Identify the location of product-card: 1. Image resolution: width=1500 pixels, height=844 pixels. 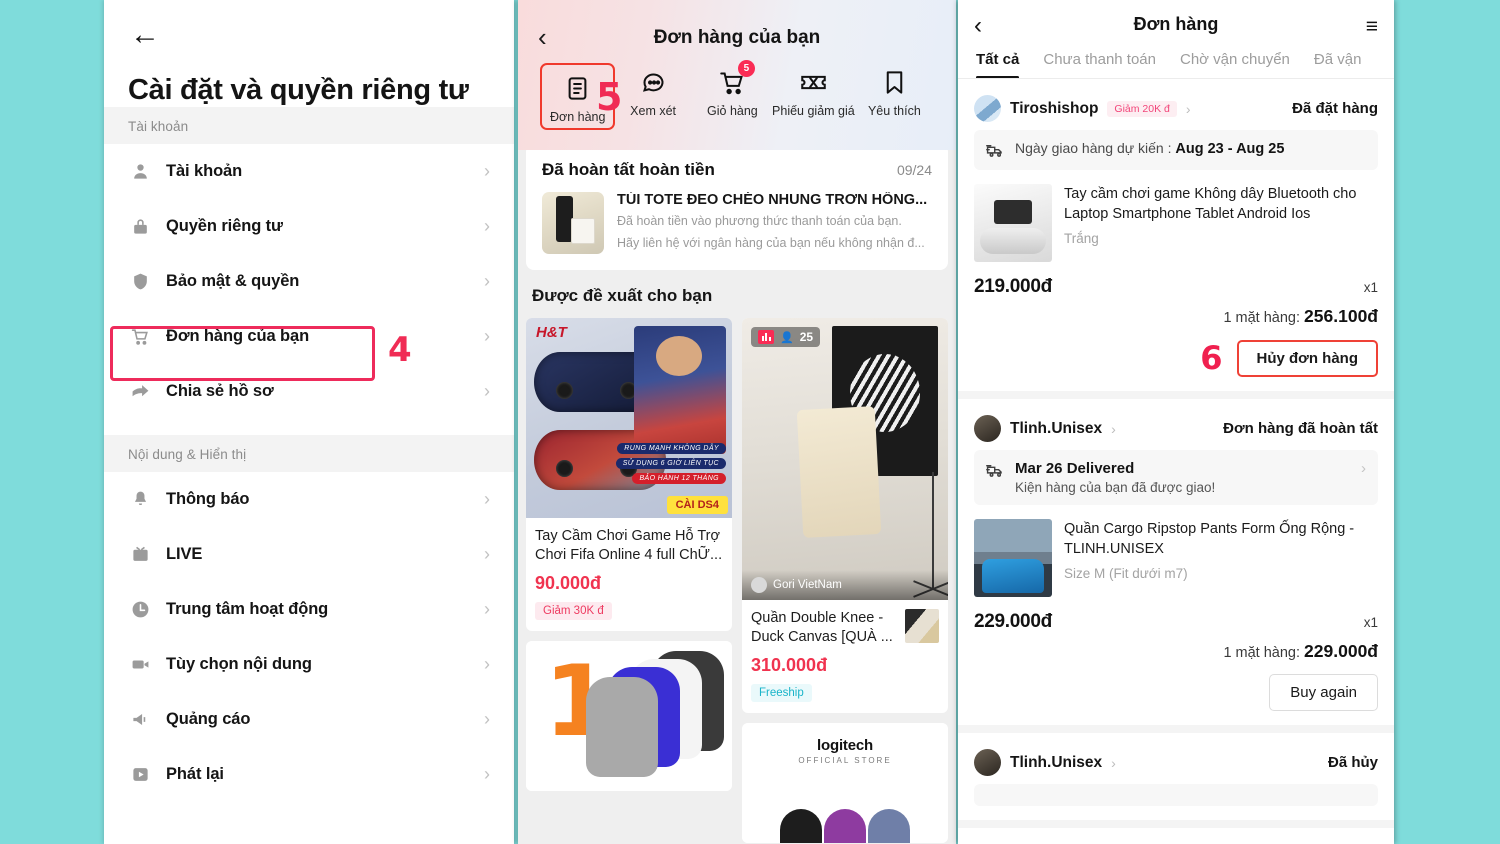
(629, 716).